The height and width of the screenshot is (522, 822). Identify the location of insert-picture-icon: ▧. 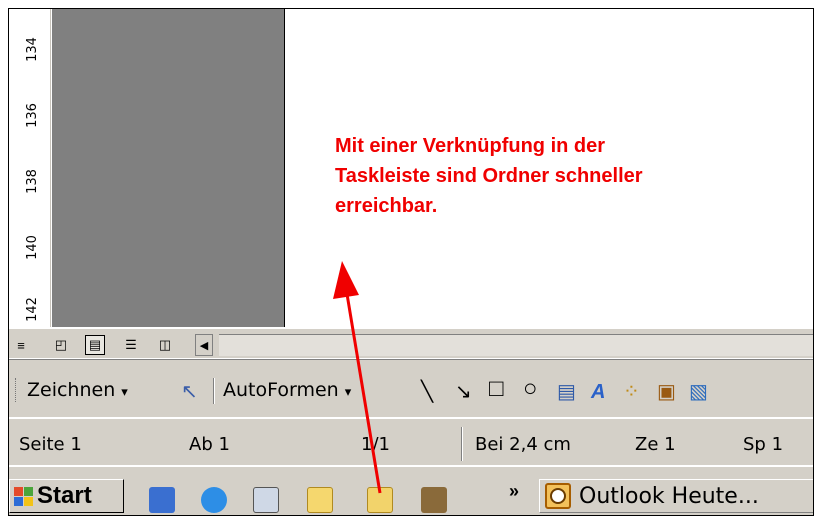
(698, 392).